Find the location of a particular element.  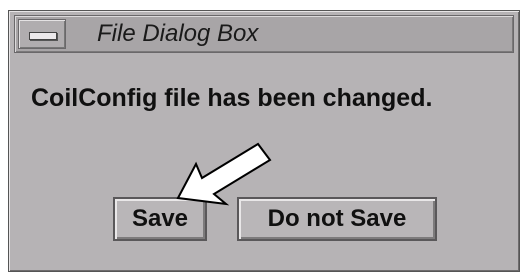

window-title: File Dialog Box is located at coordinates (178, 33).